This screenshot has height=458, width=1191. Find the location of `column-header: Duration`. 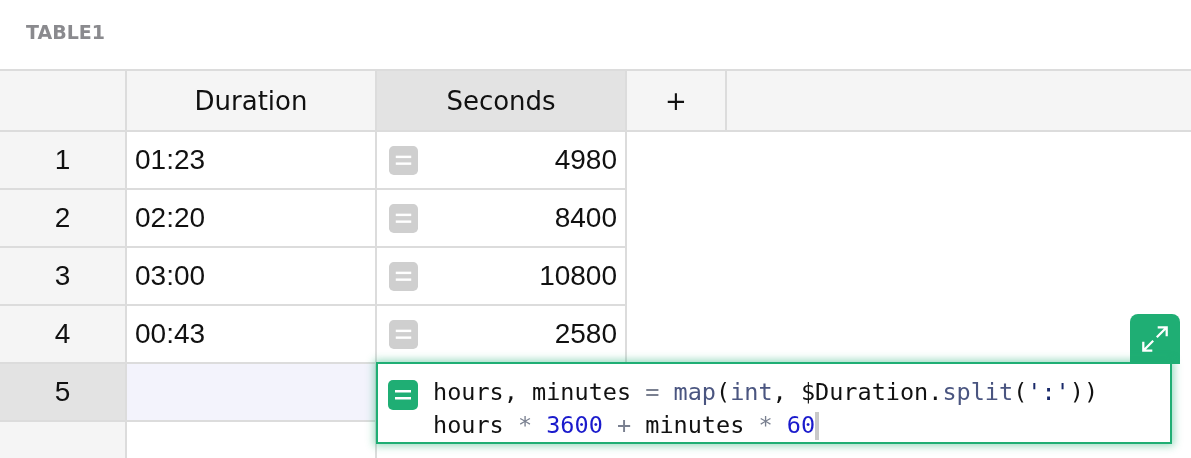

column-header: Duration is located at coordinates (252, 101).